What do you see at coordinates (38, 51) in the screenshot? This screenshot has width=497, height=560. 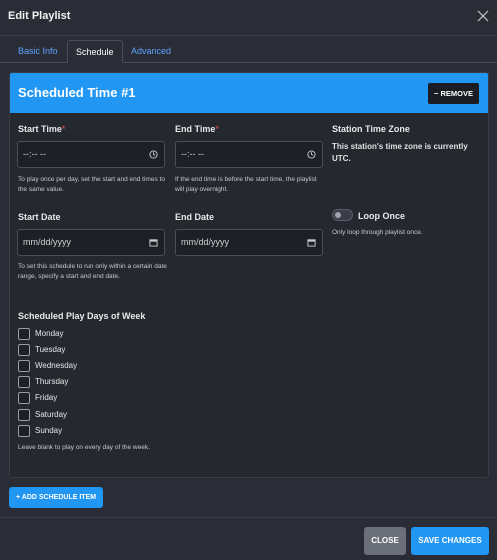 I see `tab-basic-info: Basic Info` at bounding box center [38, 51].